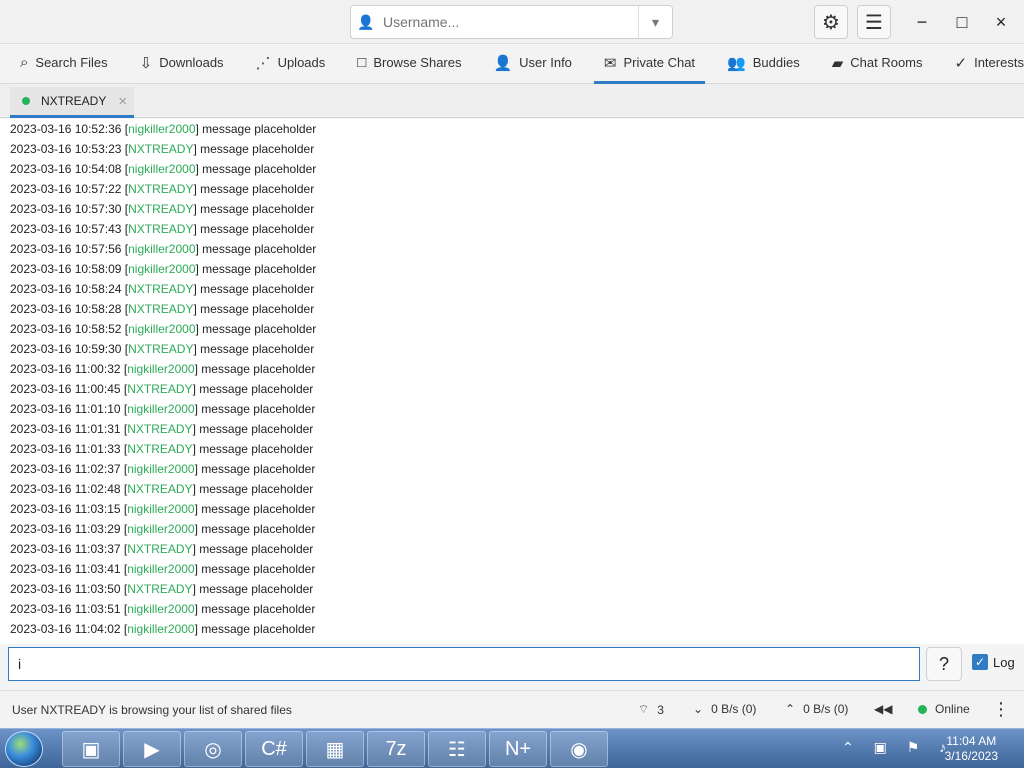  Describe the element at coordinates (736, 63) in the screenshot. I see `buddies-icon: 👥` at that location.